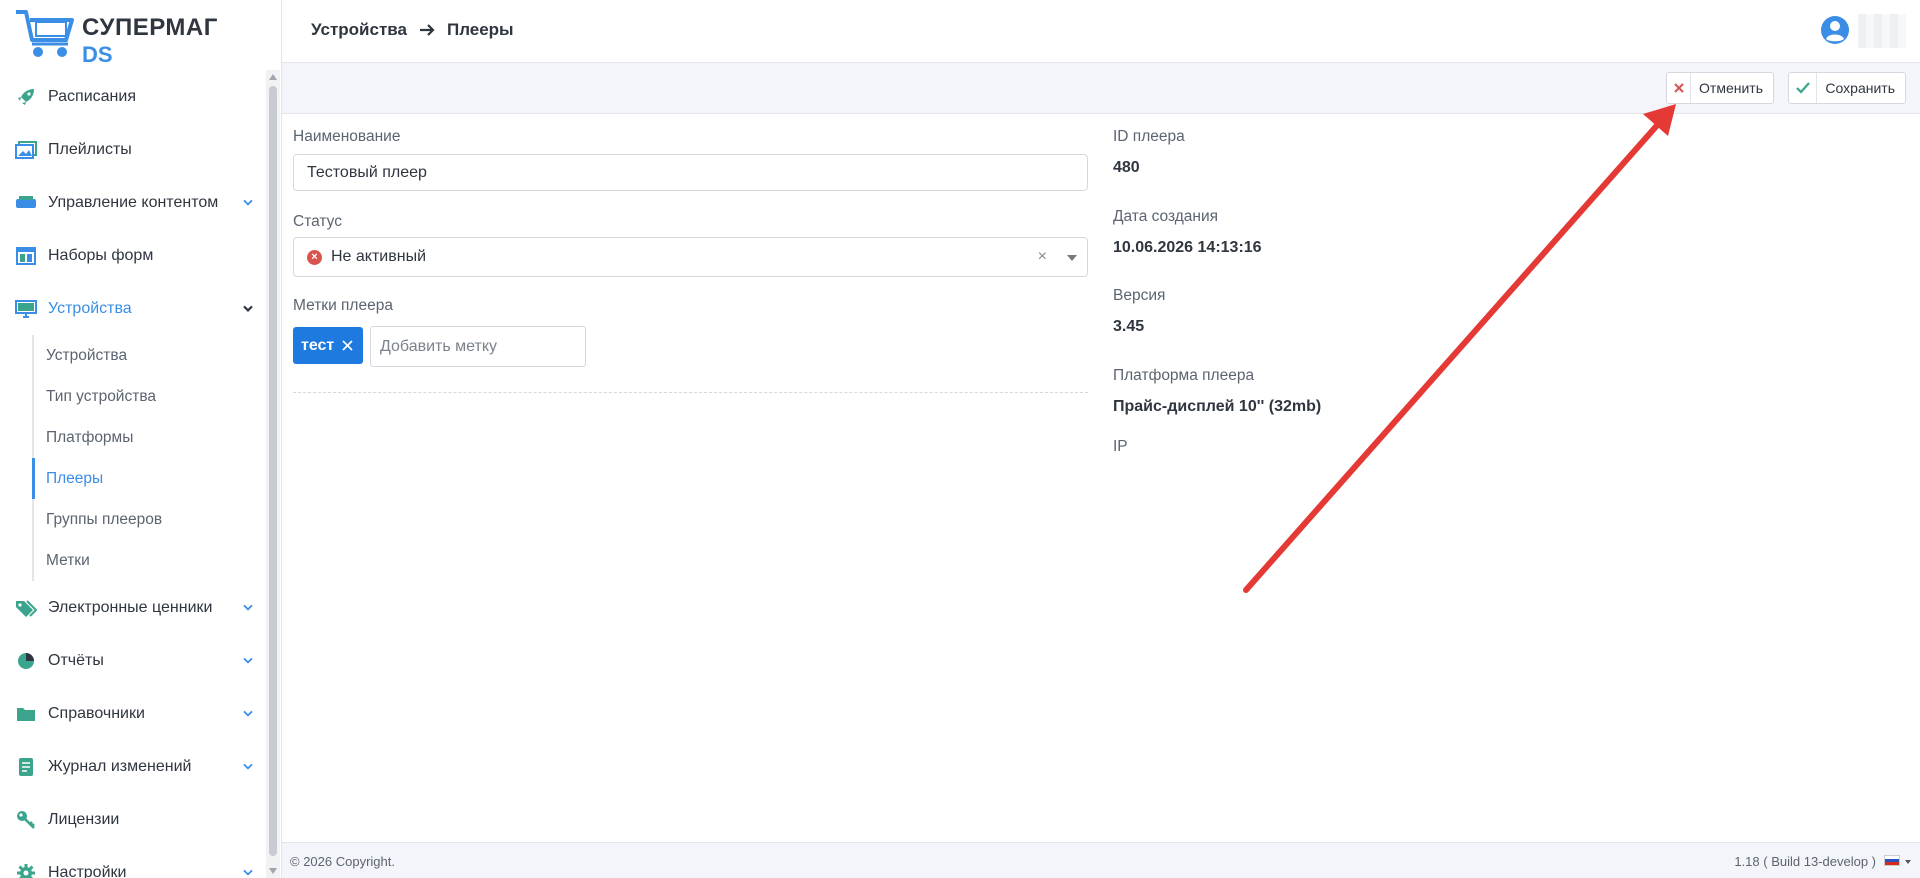 This screenshot has width=1920, height=878. What do you see at coordinates (1882, 31) in the screenshot?
I see `user-name-blurred` at bounding box center [1882, 31].